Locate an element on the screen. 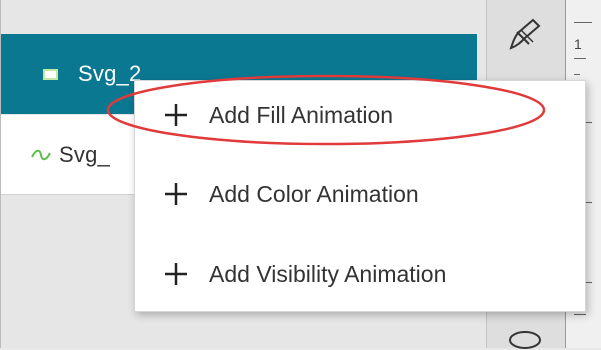 The image size is (601, 350). menu-item-add-fill-animation: Add Fill Animation is located at coordinates (360, 115).